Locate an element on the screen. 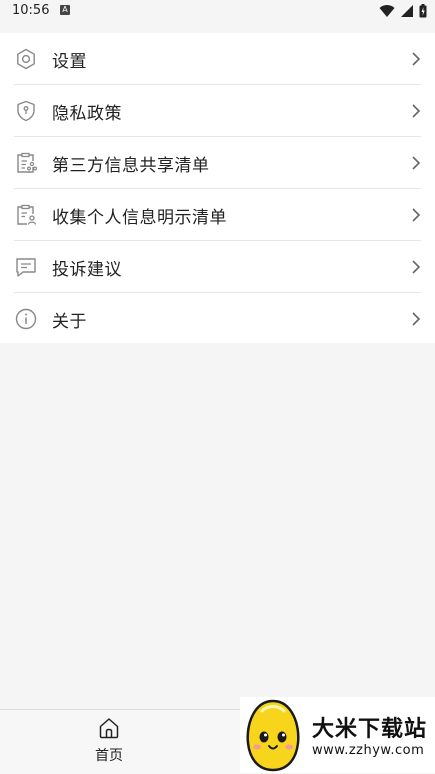 The height and width of the screenshot is (774, 435). wifi-icon is located at coordinates (387, 11).